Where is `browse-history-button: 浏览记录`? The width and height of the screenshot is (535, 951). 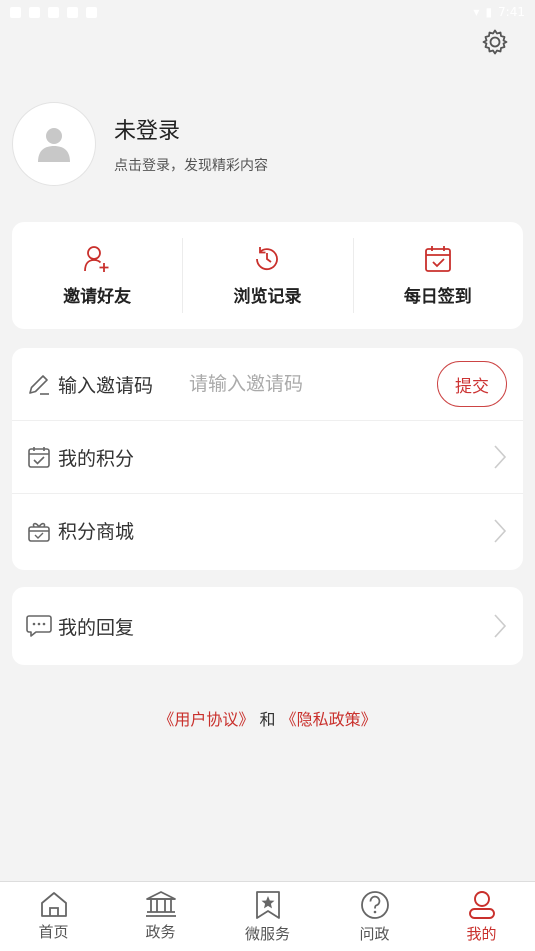
browse-history-button: 浏览记录 is located at coordinates (267, 275).